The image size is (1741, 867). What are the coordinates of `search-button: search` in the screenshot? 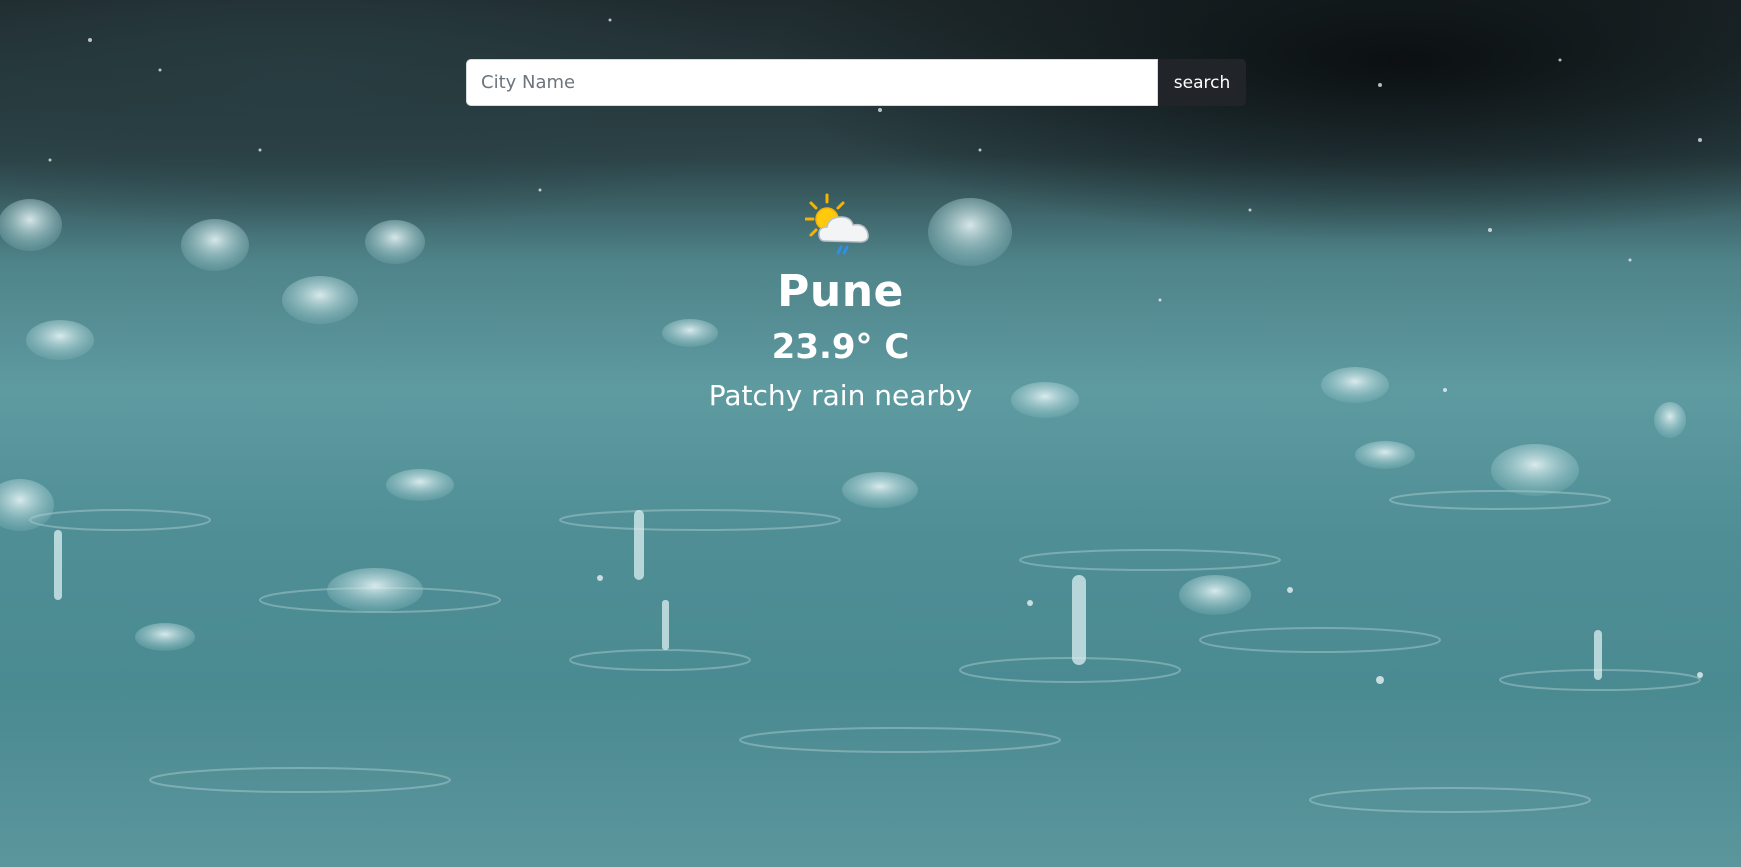 It's located at (1202, 82).